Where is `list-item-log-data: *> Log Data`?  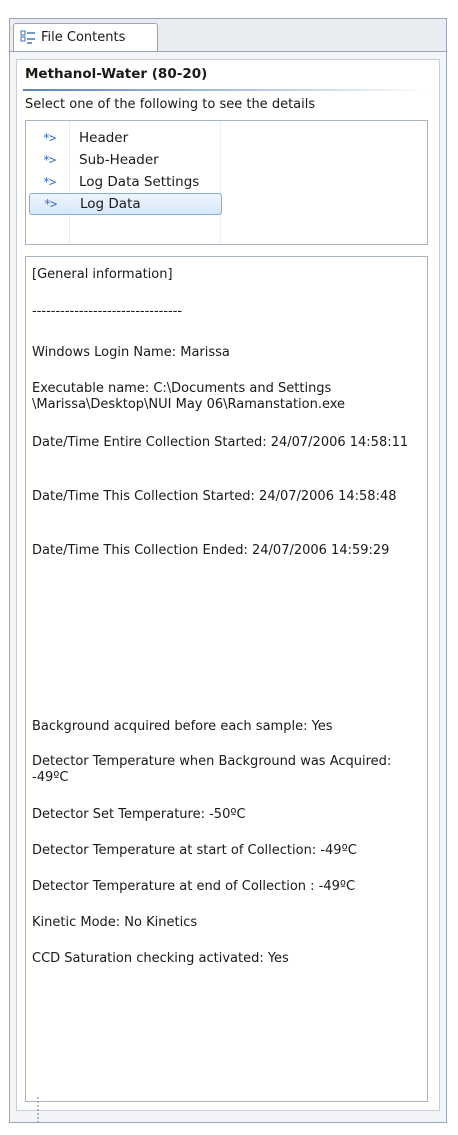 list-item-log-data: *> Log Data is located at coordinates (125, 204).